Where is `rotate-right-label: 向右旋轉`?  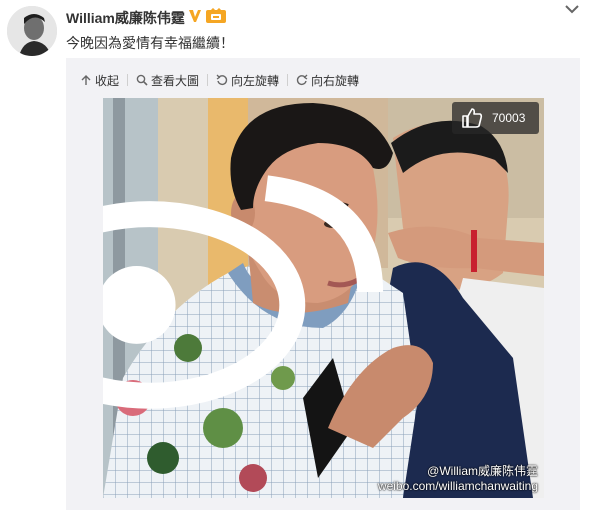
rotate-right-label: 向右旋轉 is located at coordinates (335, 80).